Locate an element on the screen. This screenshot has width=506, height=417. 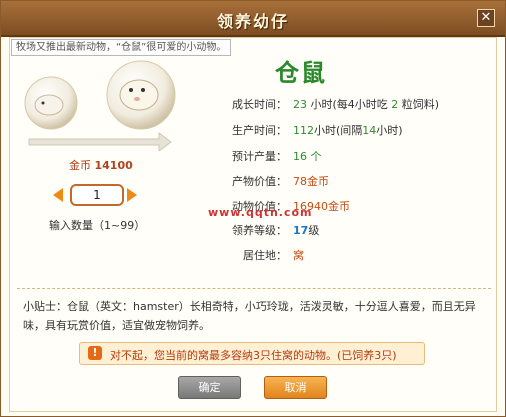
level-value: 17 is located at coordinates (301, 230).